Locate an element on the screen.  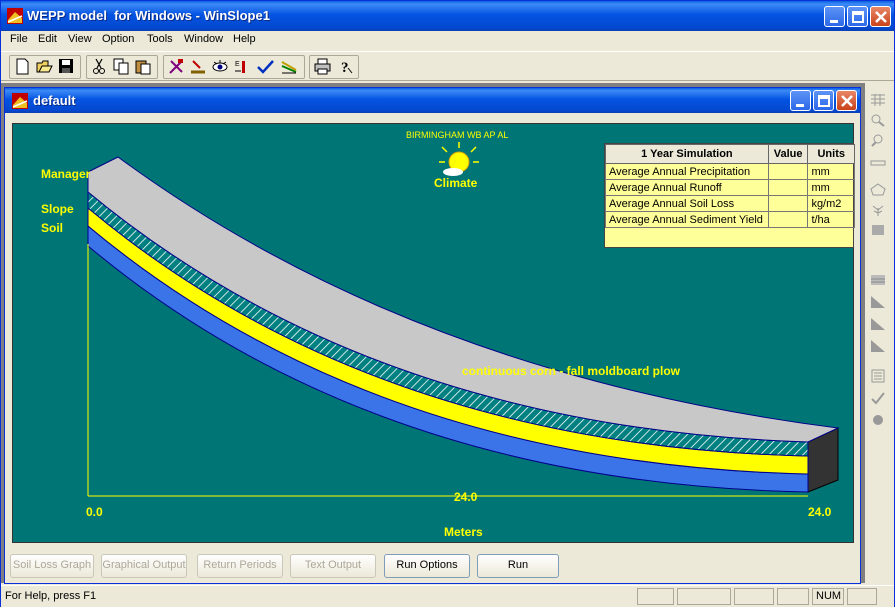
right-tool-polygon is located at coordinates (878, 190).